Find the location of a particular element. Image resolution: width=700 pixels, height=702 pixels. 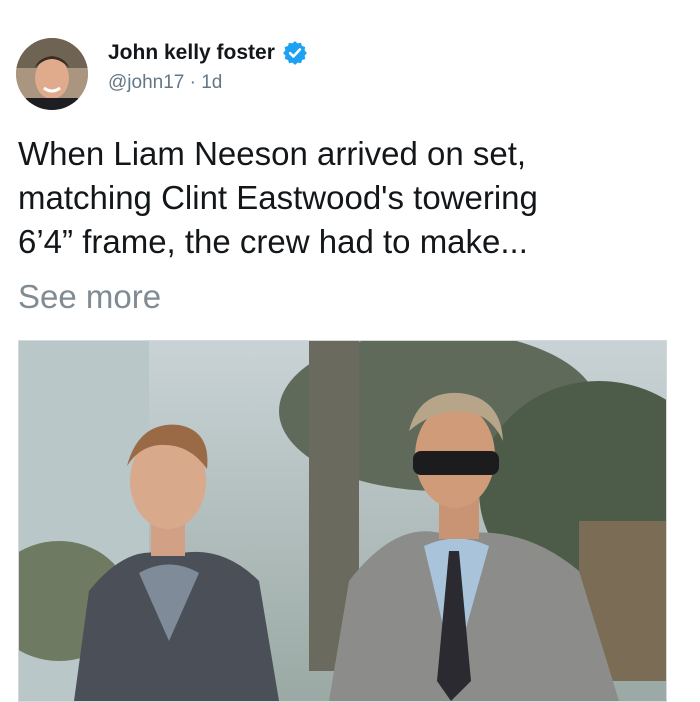

tweet-meta: @john17 · 1d is located at coordinates (165, 83).